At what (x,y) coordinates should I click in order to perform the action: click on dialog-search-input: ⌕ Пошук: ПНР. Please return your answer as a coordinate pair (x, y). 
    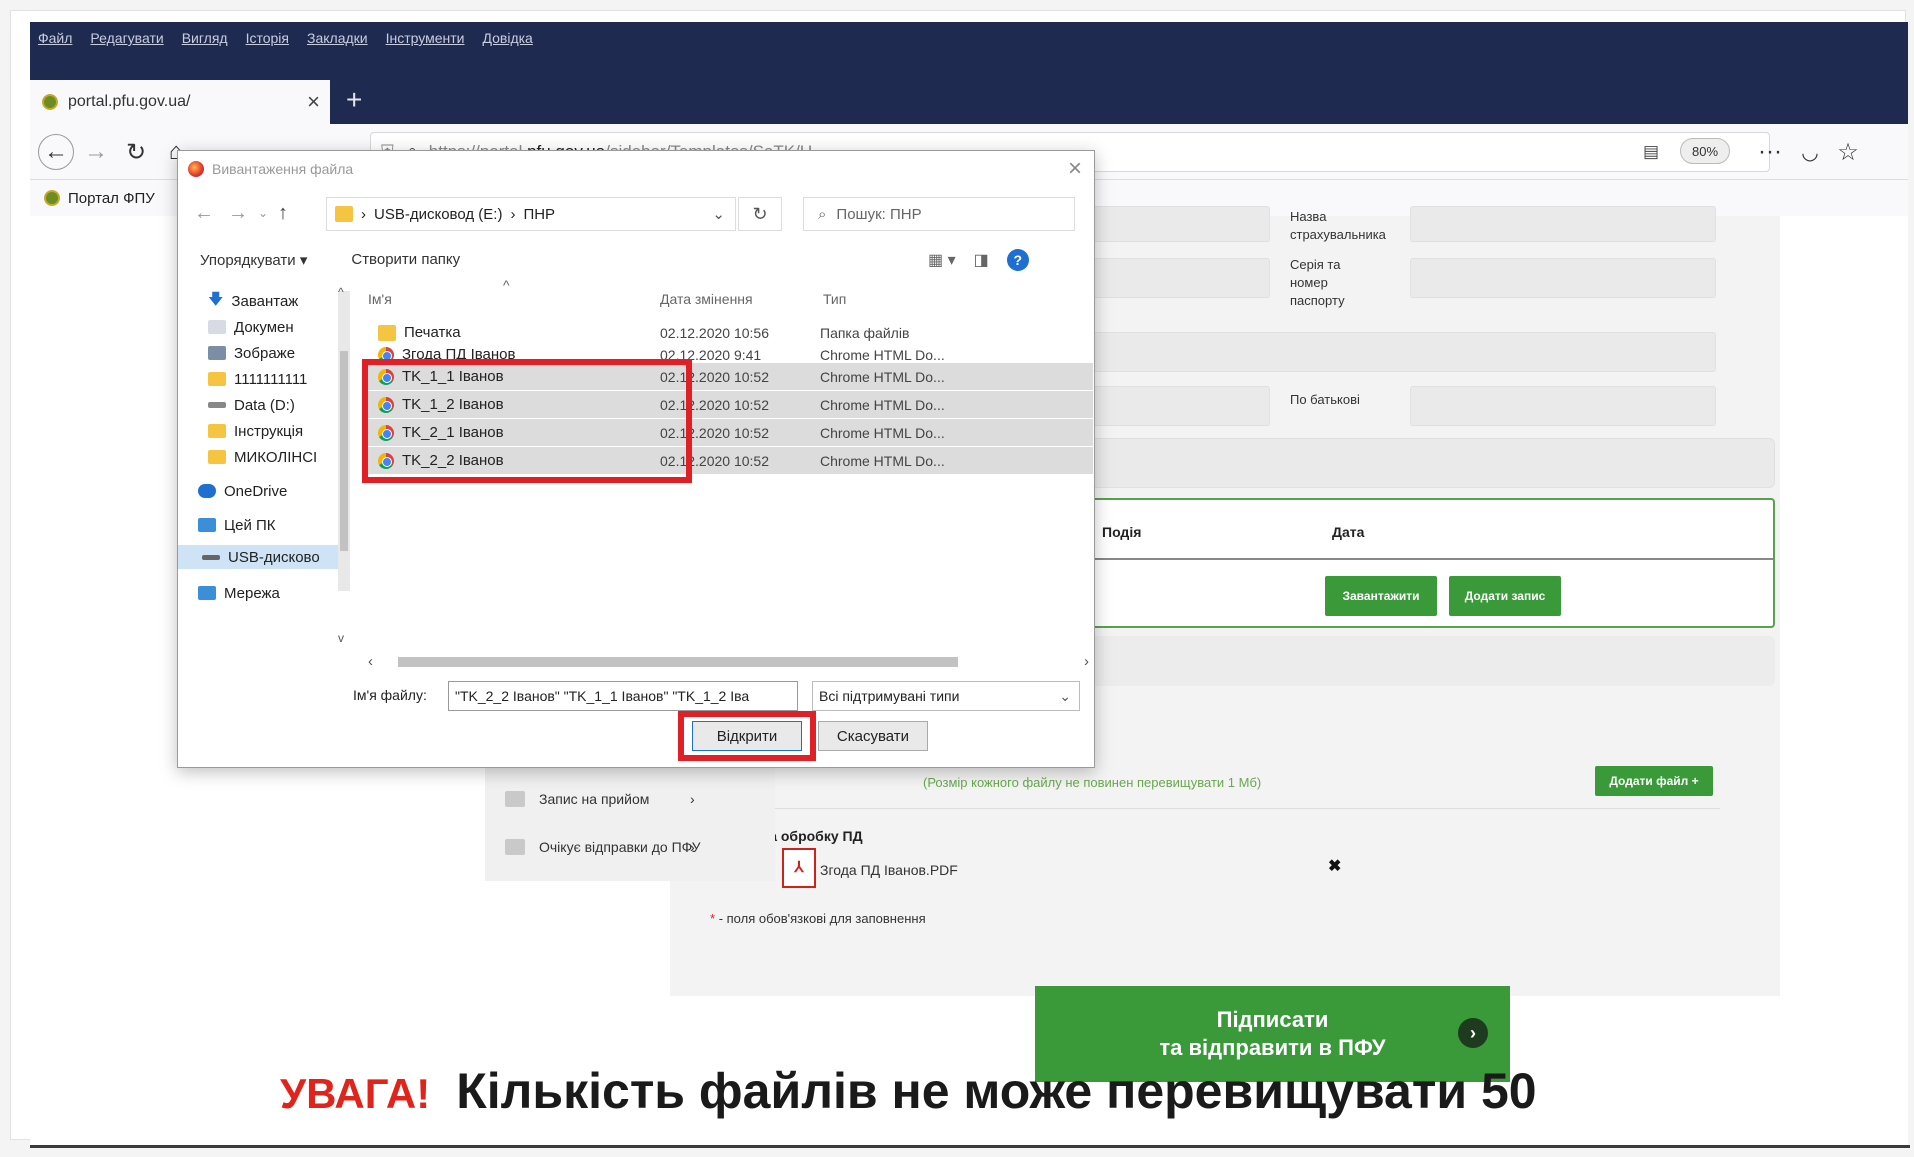
    Looking at the image, I should click on (939, 214).